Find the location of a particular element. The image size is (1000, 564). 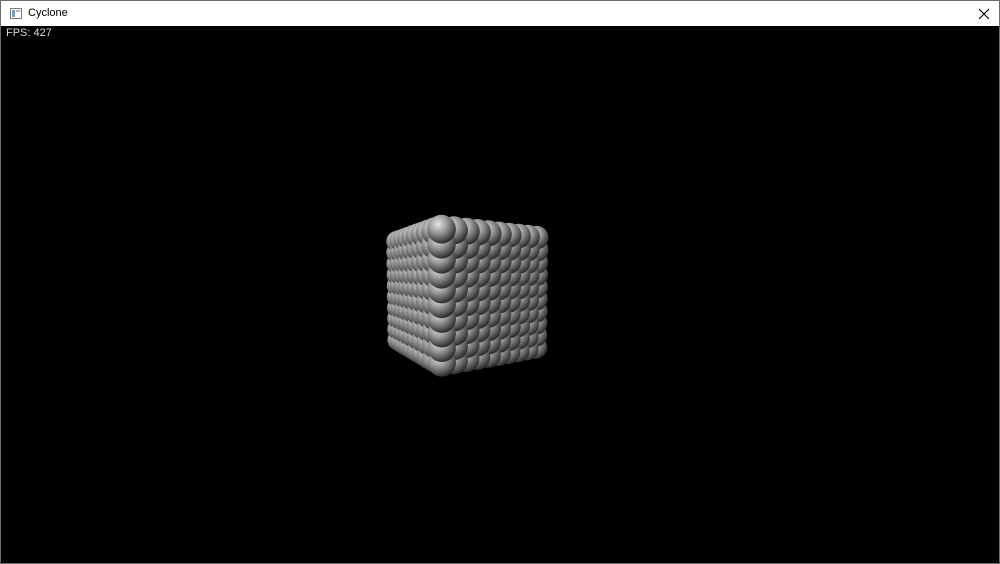

particle-cube-scene is located at coordinates (467, 295).